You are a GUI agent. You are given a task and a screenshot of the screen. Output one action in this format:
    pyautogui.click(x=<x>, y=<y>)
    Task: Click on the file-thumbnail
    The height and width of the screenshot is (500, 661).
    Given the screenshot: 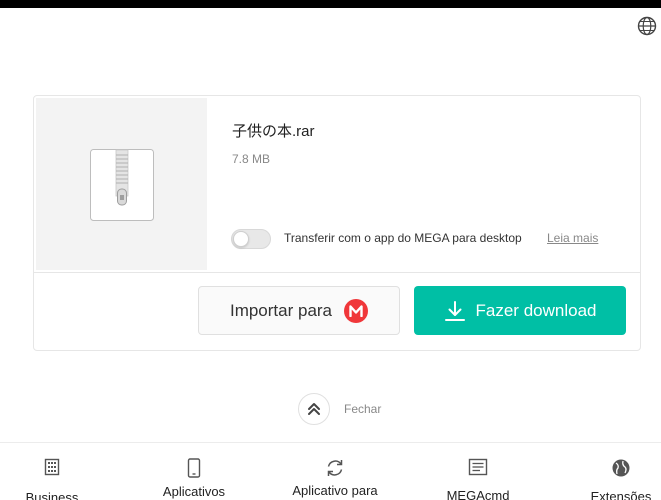 What is the action you would take?
    pyautogui.click(x=121, y=184)
    